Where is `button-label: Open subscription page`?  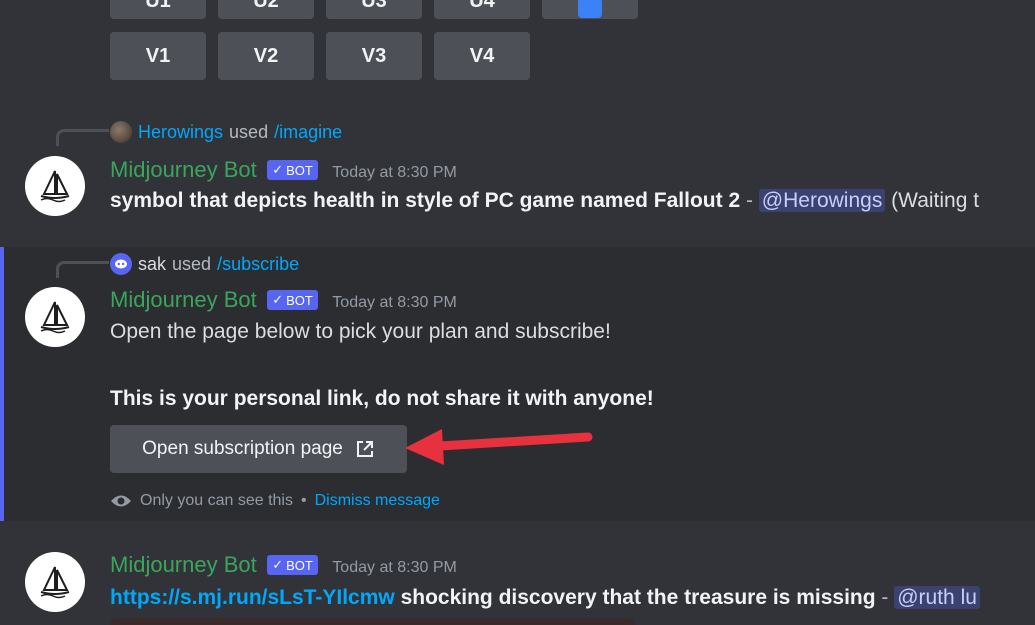
button-label: Open subscription page is located at coordinates (242, 448).